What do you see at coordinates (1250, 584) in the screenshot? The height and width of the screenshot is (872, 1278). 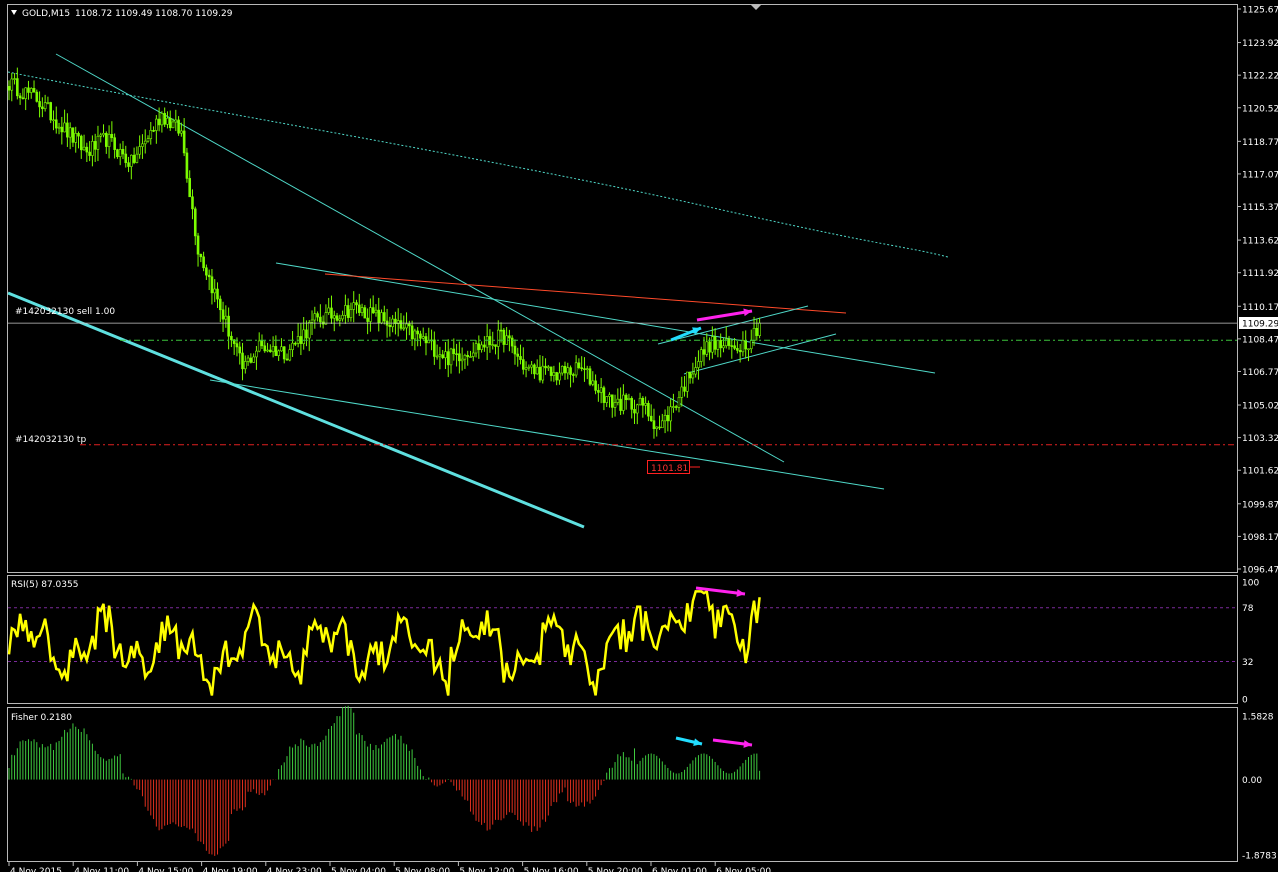 I see `rsi-level-label: 100` at bounding box center [1250, 584].